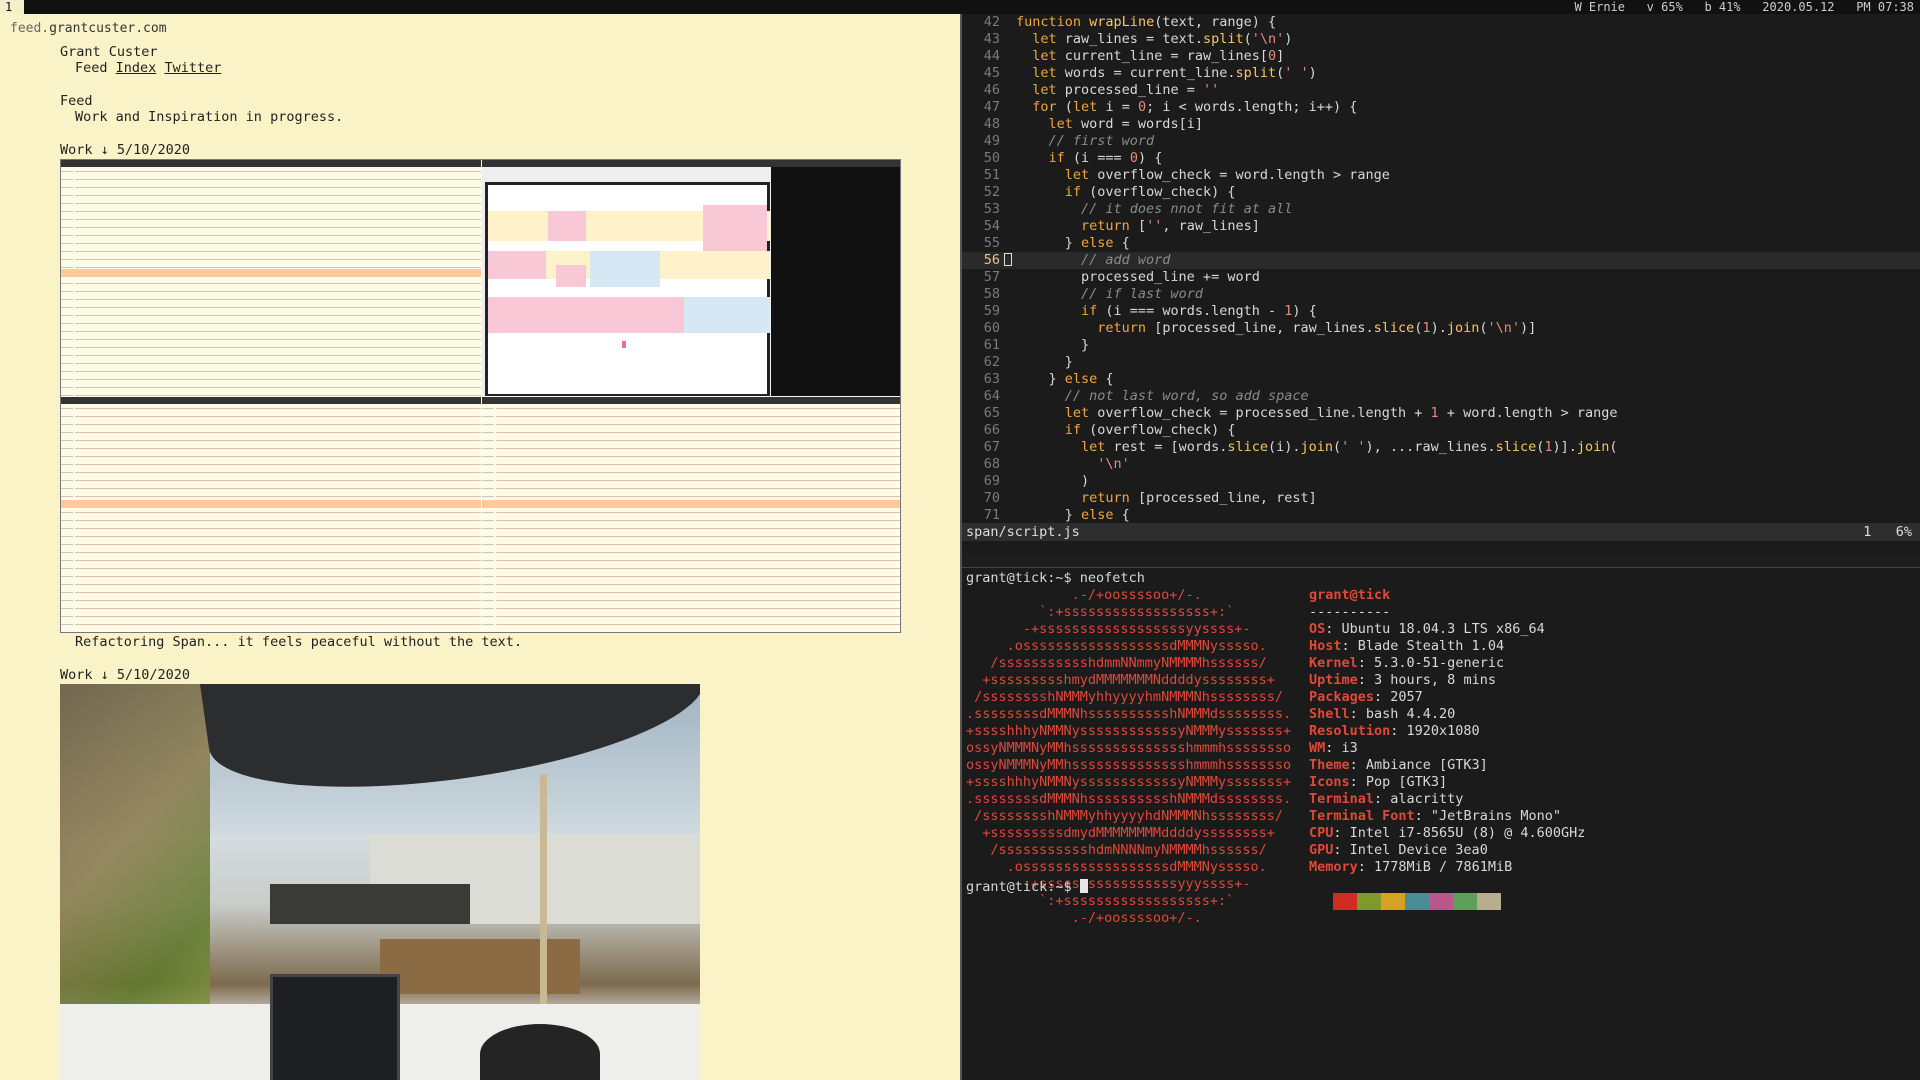 The image size is (1920, 1080). What do you see at coordinates (1441, 39) in the screenshot?
I see `code-line: 43 let raw_lines = text.split('\n')` at bounding box center [1441, 39].